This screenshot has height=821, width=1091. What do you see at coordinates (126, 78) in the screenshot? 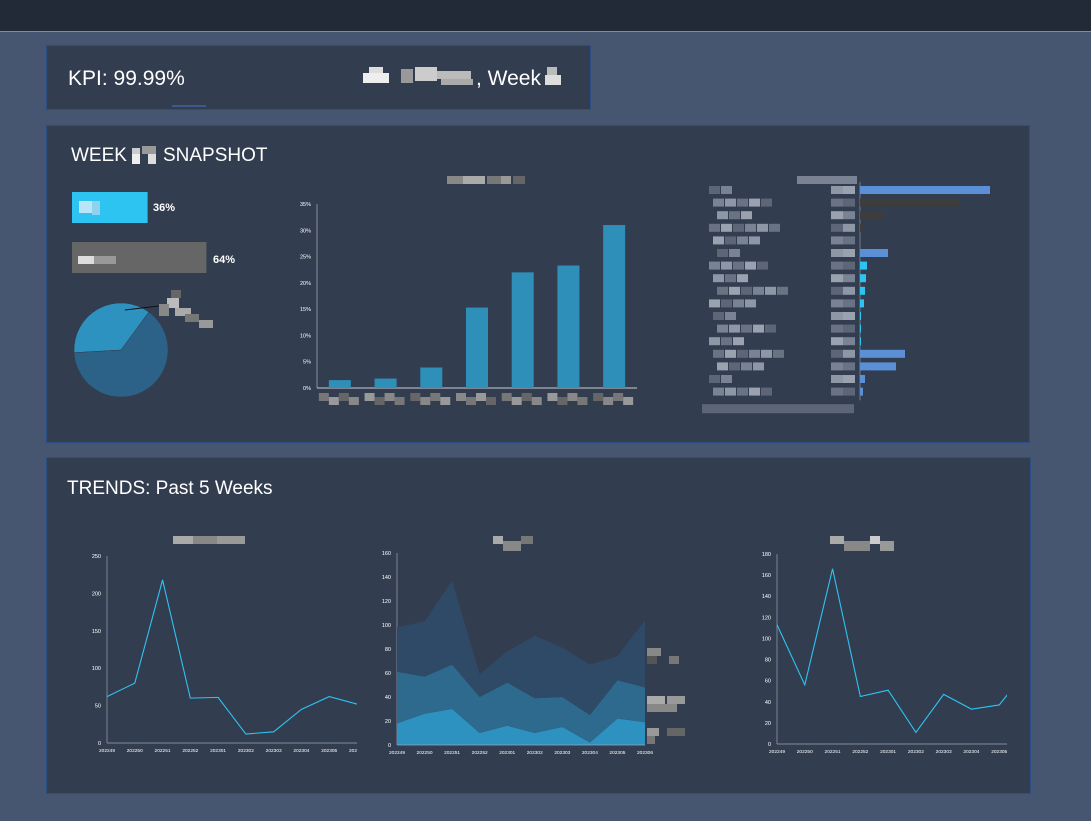
I see `kpi-value: KPI: 99.99%` at bounding box center [126, 78].